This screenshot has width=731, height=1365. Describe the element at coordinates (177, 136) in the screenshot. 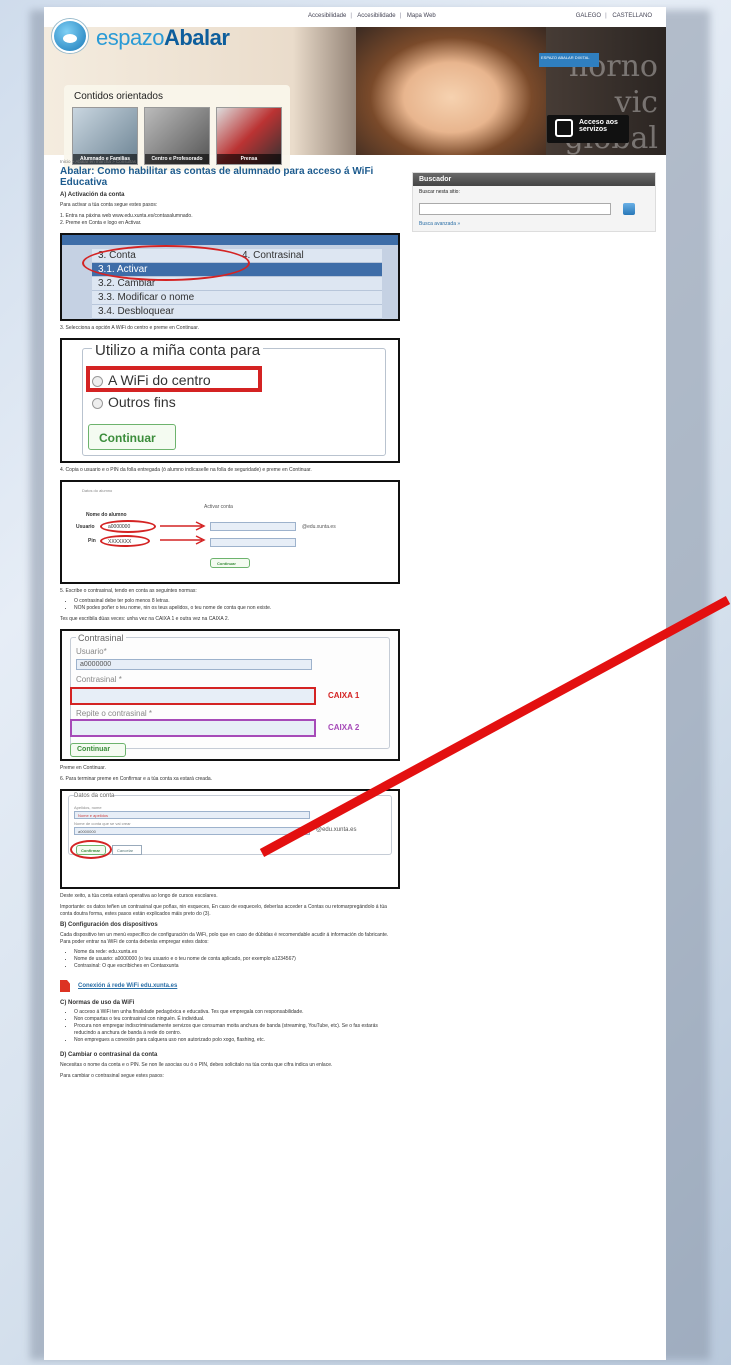

I see `thumb-centro: Centro e Profesorado` at that location.